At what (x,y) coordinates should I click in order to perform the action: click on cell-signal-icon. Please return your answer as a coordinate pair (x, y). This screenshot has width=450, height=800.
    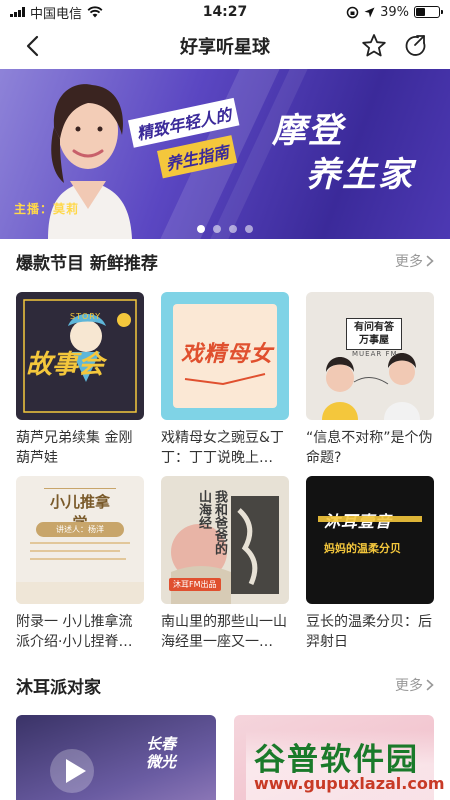
    Looking at the image, I should click on (17, 12).